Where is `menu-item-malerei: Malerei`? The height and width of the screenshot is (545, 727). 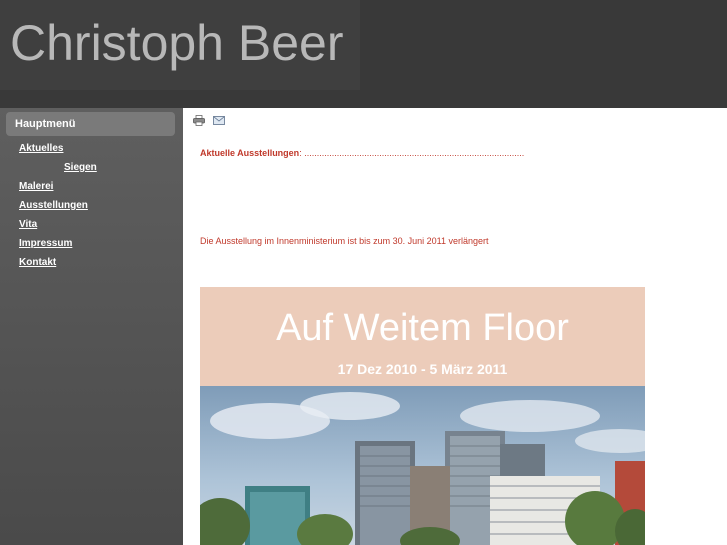 menu-item-malerei: Malerei is located at coordinates (36, 186).